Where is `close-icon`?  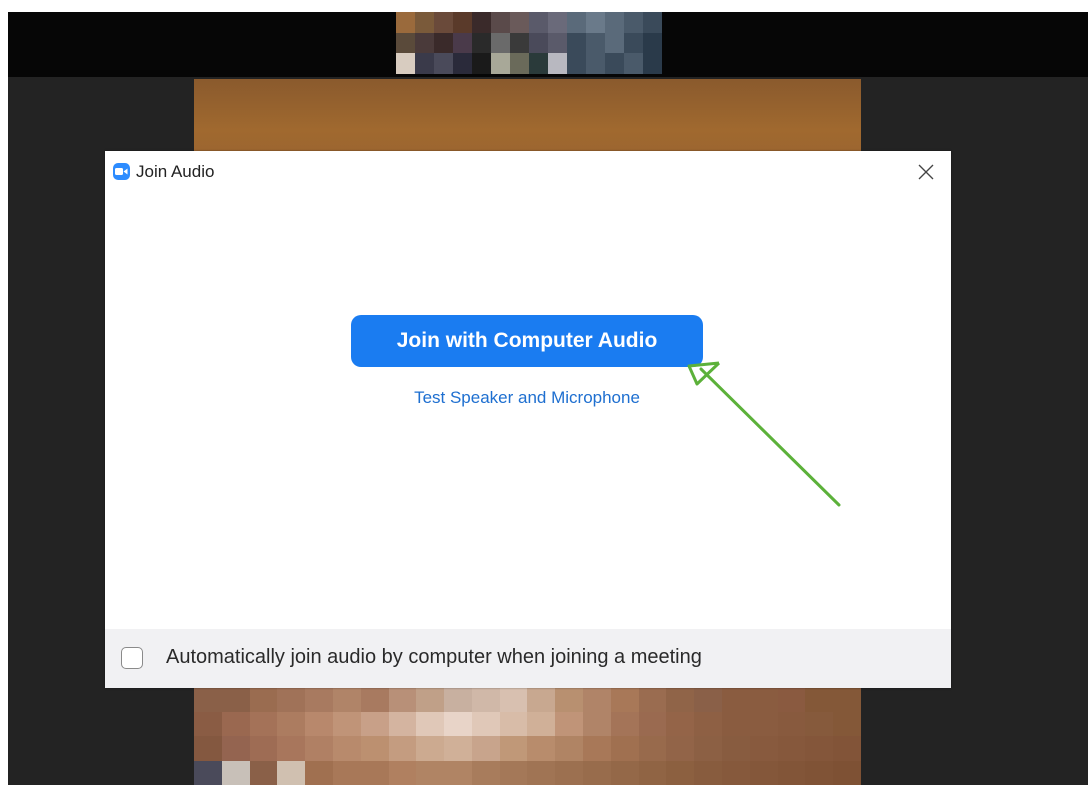 close-icon is located at coordinates (926, 172).